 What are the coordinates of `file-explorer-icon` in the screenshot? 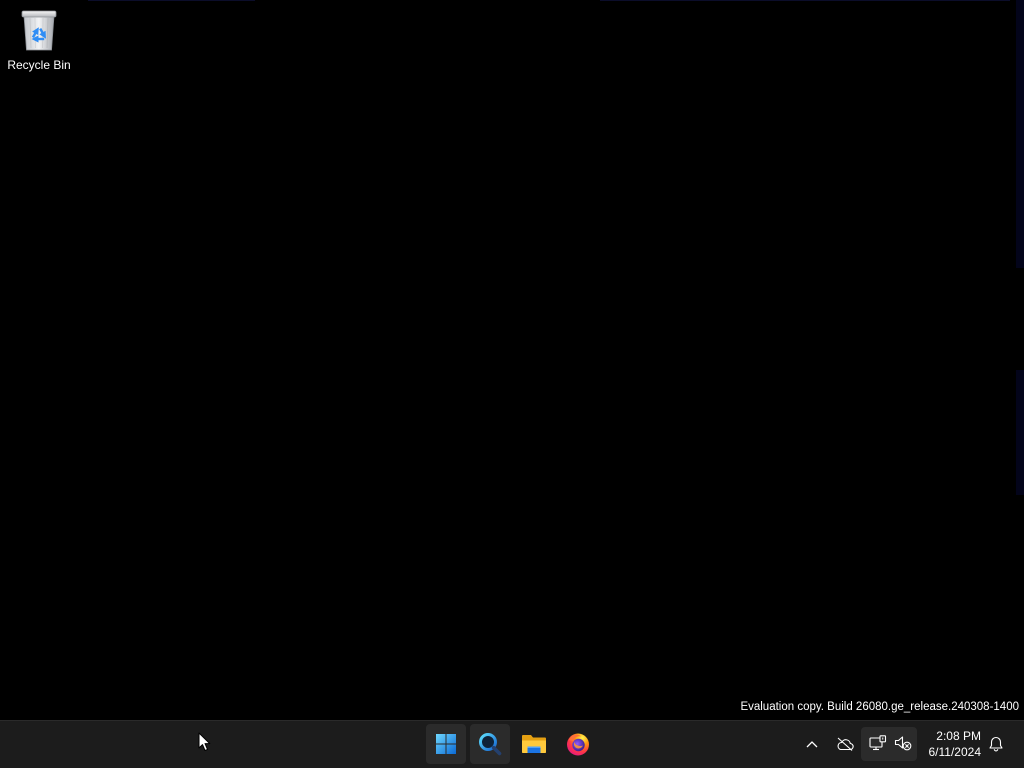 It's located at (534, 744).